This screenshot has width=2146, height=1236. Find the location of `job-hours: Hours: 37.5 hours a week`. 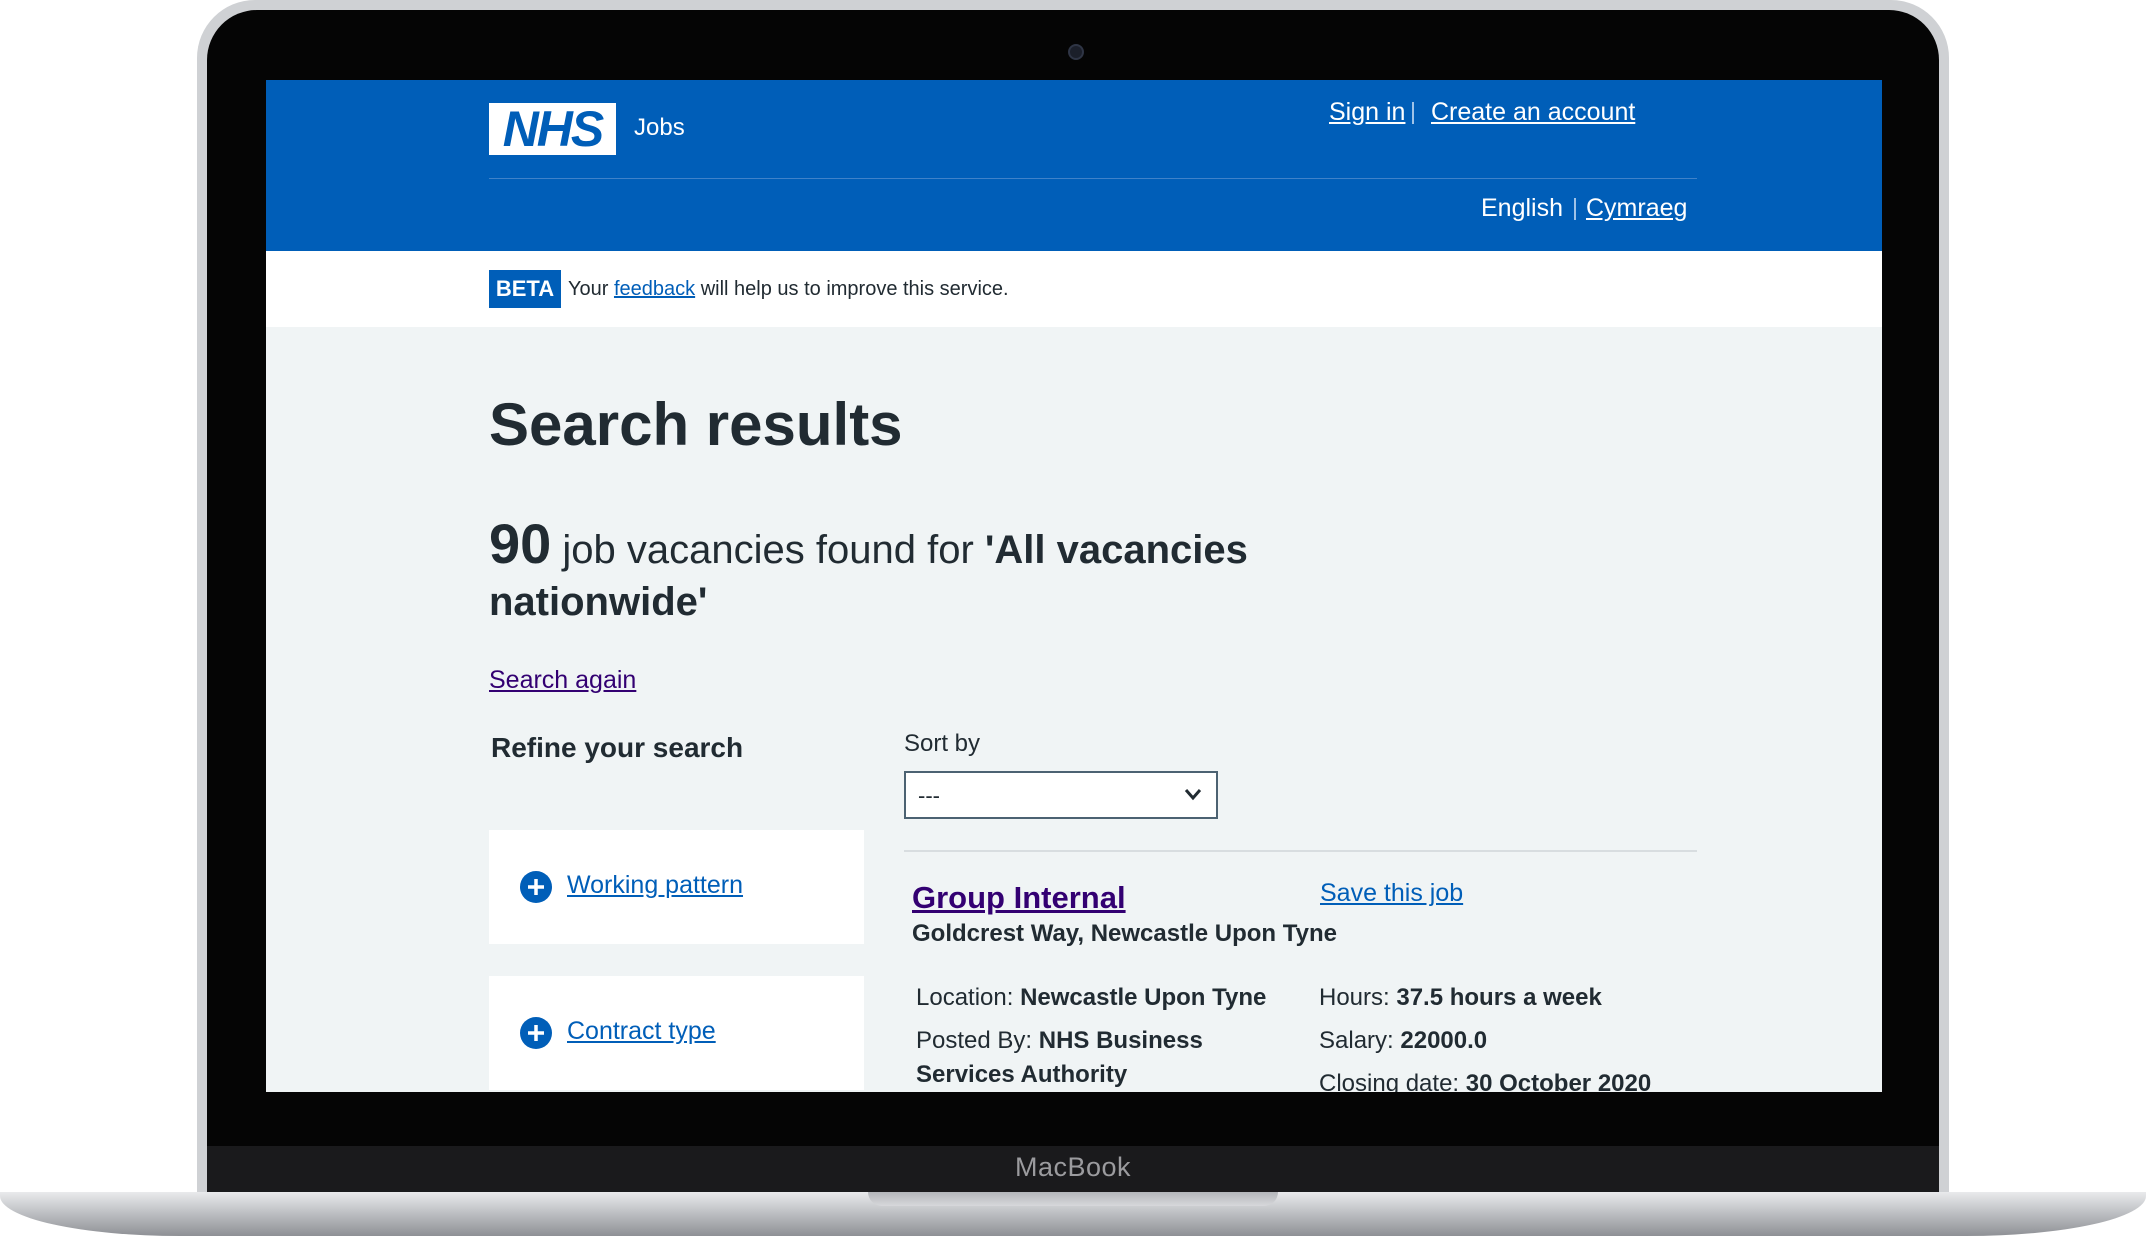

job-hours: Hours: 37.5 hours a week is located at coordinates (1460, 998).